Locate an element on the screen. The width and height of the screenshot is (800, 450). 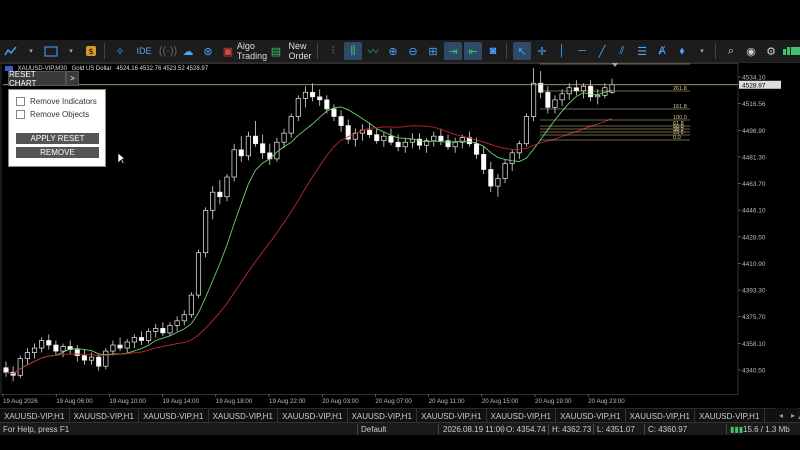
account-icon: ◉ is located at coordinates (751, 51).